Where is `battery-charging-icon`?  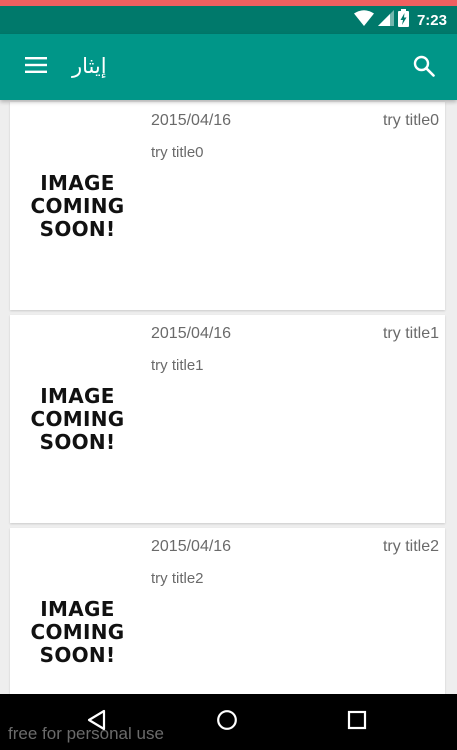 battery-charging-icon is located at coordinates (403, 20).